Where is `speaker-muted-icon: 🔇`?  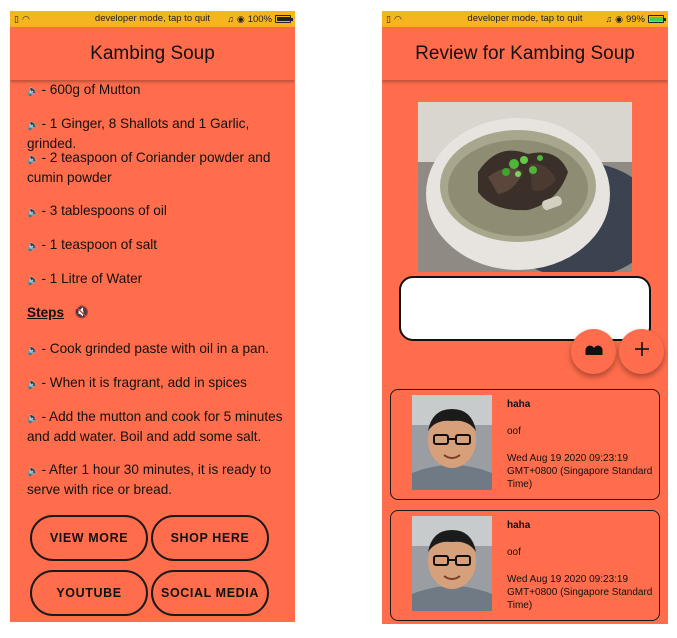
speaker-muted-icon: 🔇 is located at coordinates (81, 312).